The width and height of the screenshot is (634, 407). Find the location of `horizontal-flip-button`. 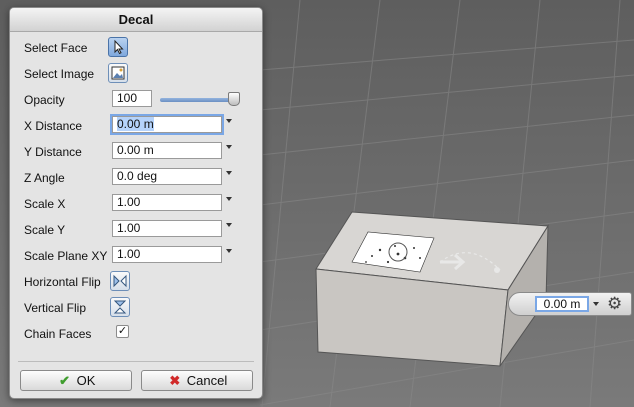

horizontal-flip-button is located at coordinates (120, 281).